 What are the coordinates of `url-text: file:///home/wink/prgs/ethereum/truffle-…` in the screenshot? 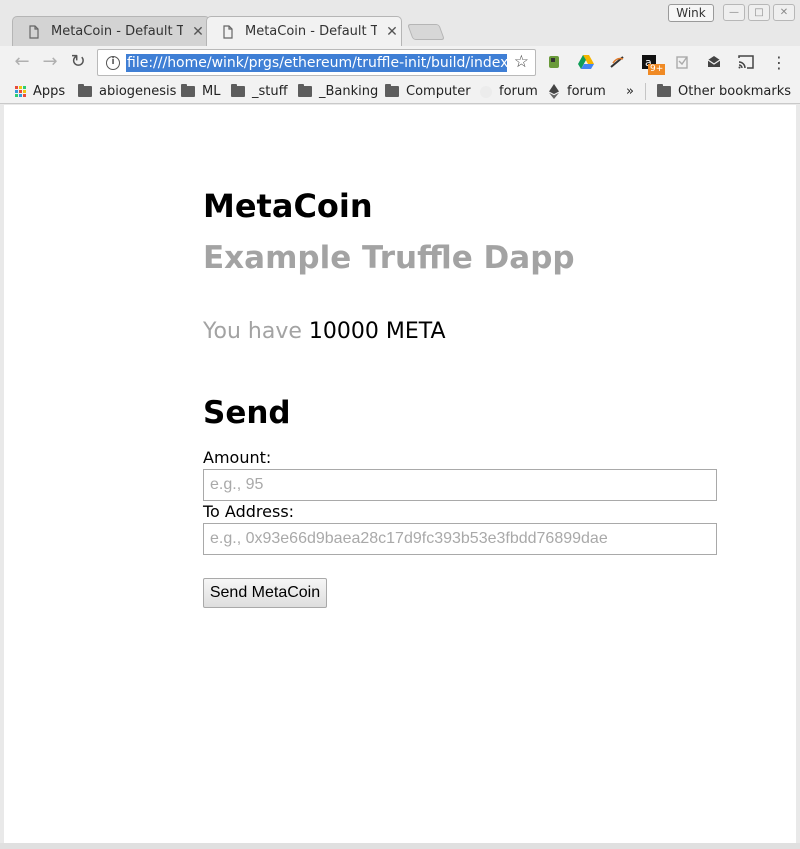 It's located at (316, 63).